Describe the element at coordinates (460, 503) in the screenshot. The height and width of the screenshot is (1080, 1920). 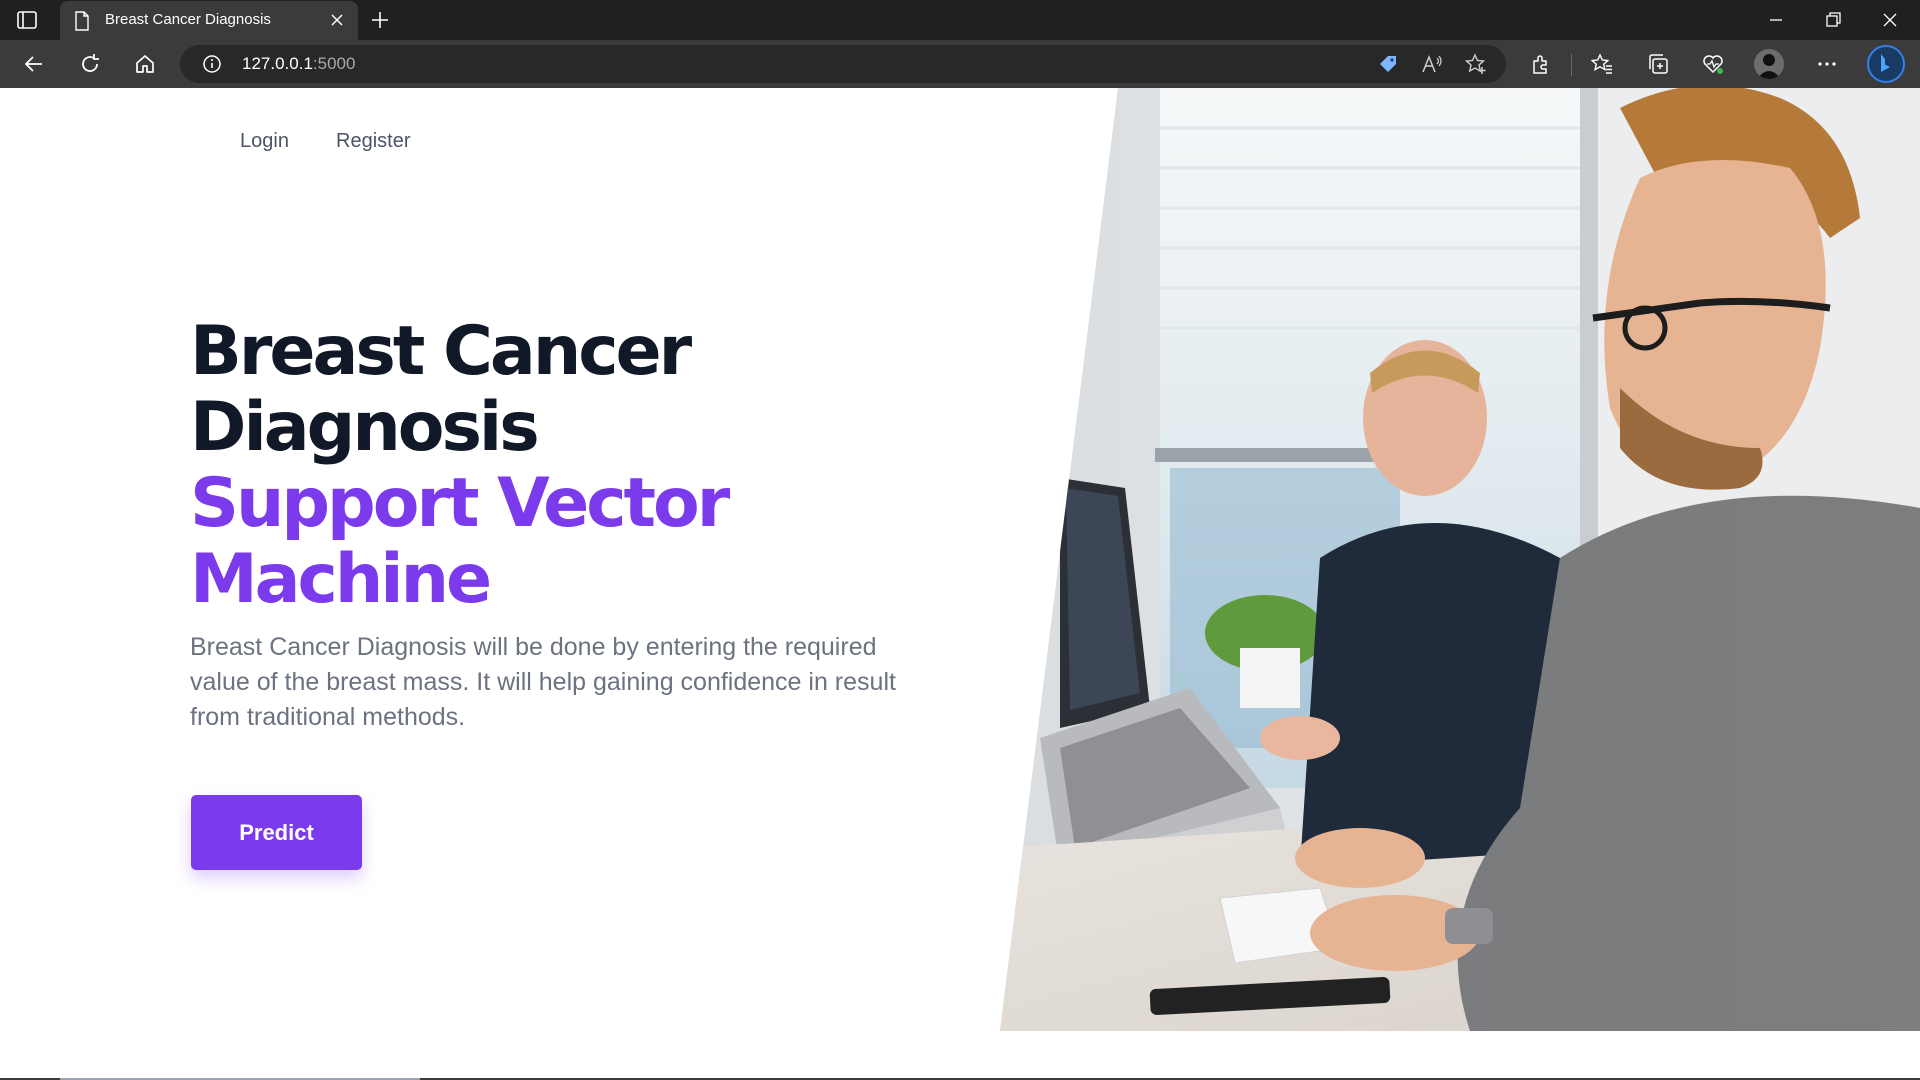
I see `hero-accent-line1: Support Vector` at that location.